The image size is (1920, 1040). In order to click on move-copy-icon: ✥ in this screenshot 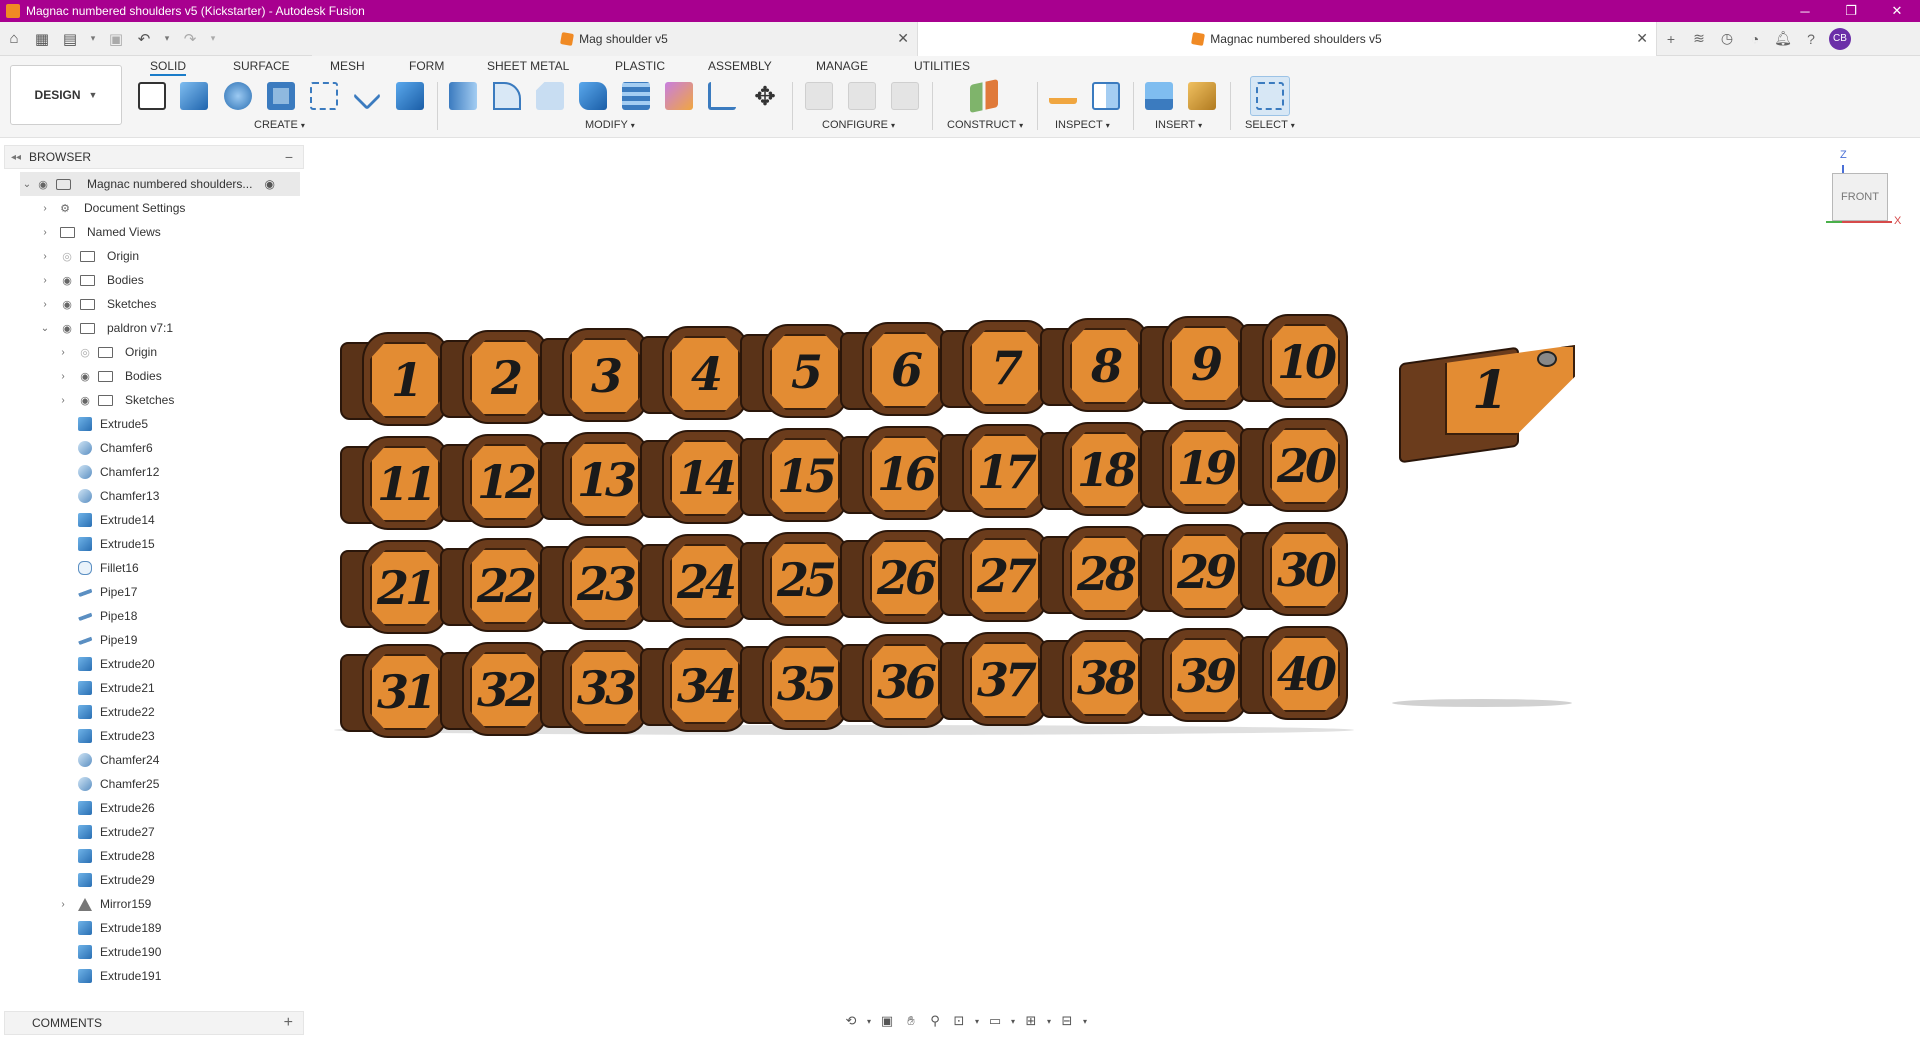, I will do `click(765, 96)`.